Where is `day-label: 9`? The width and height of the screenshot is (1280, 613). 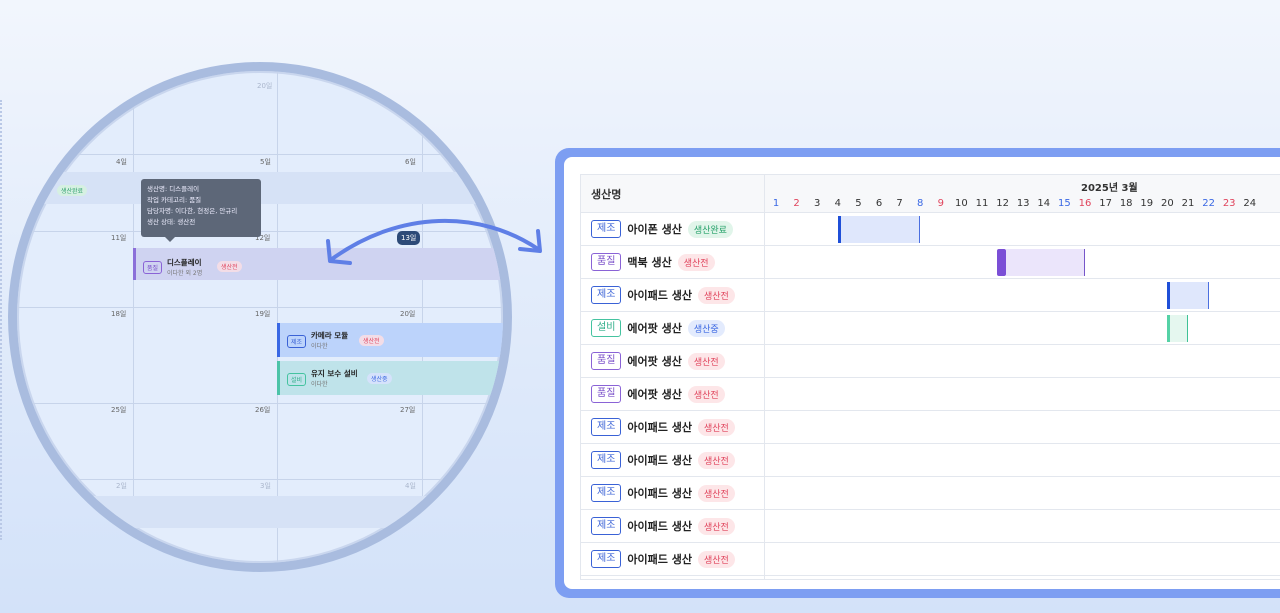
day-label: 9 is located at coordinates (940, 203).